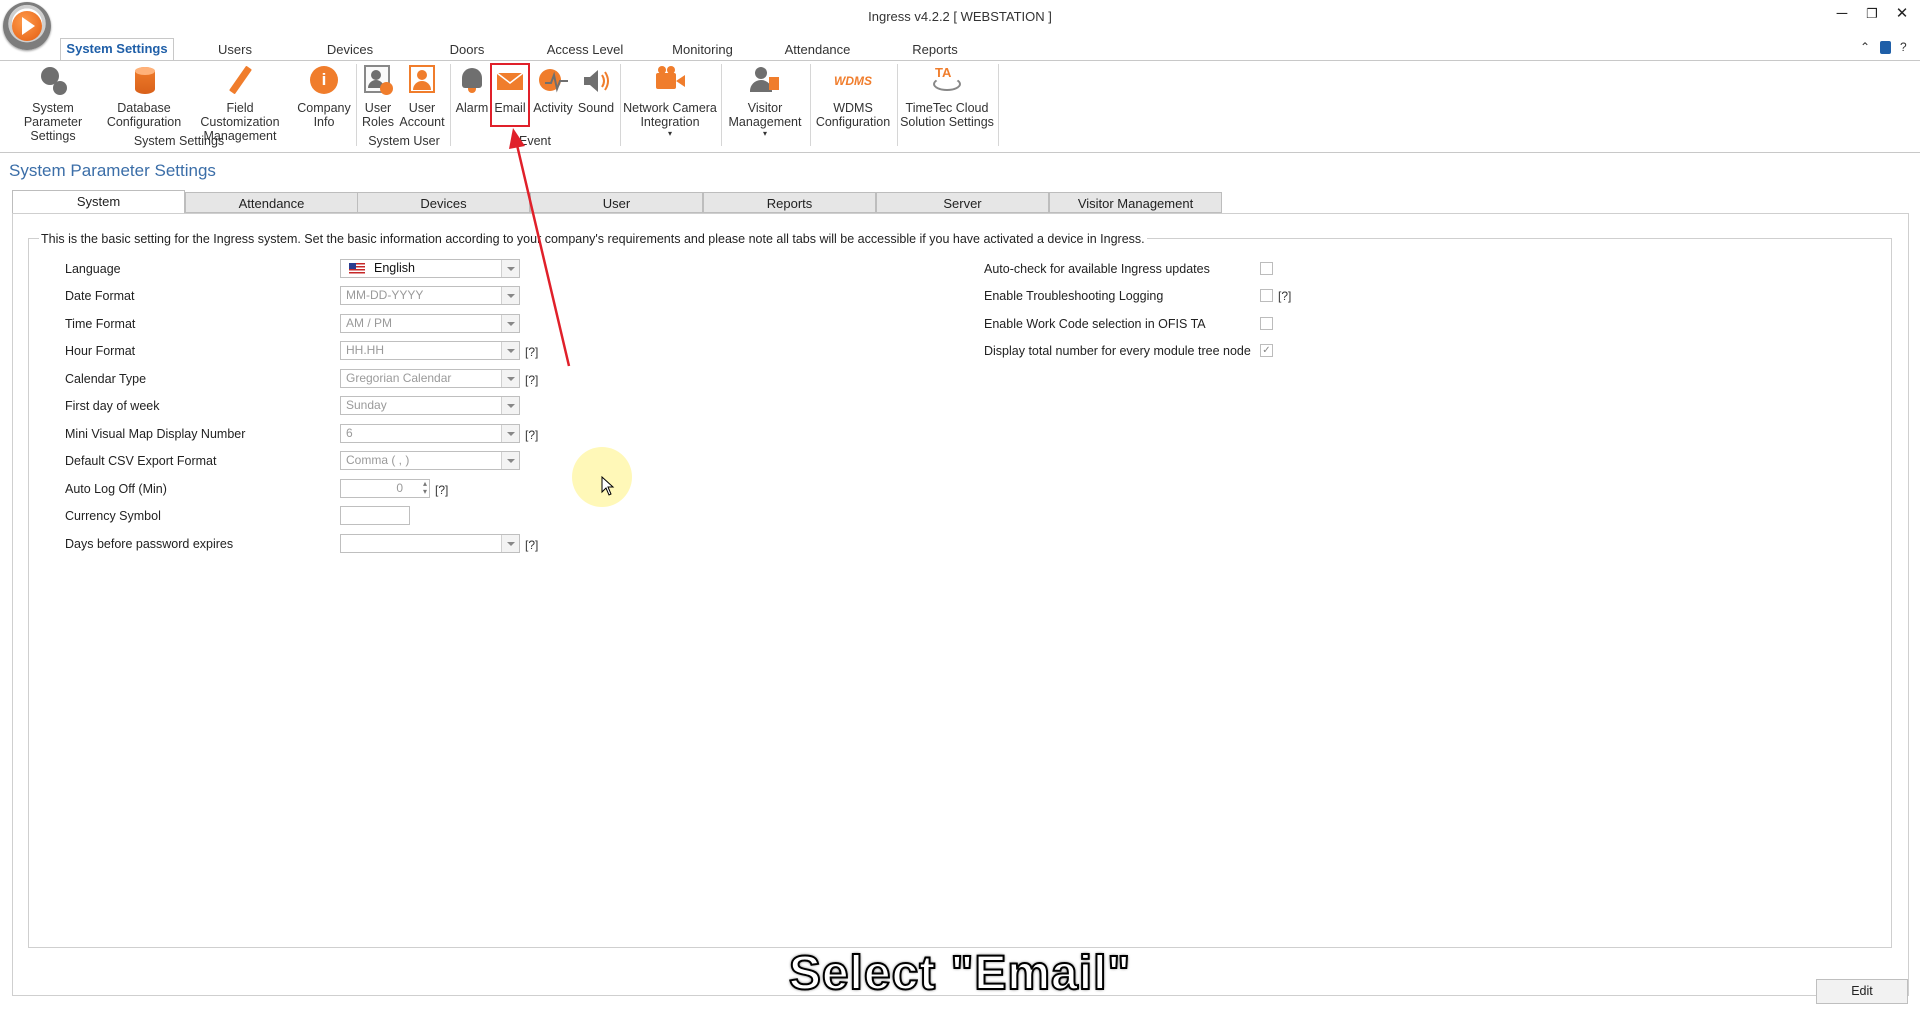  What do you see at coordinates (960, 973) in the screenshot?
I see `tutorial-caption: Select "Email"` at bounding box center [960, 973].